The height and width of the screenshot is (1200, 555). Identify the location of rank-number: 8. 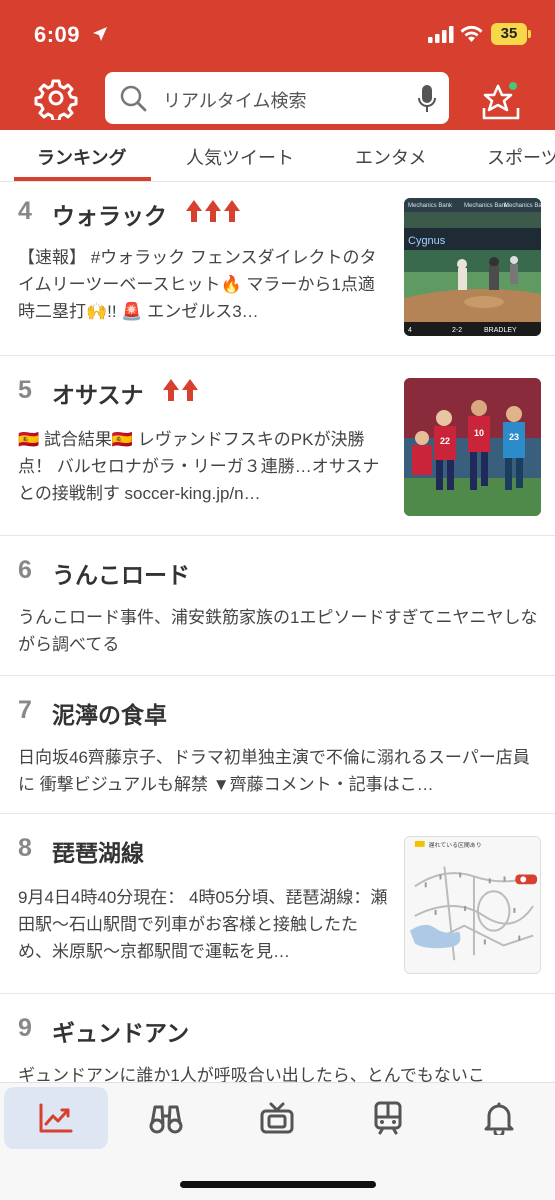
(25, 848).